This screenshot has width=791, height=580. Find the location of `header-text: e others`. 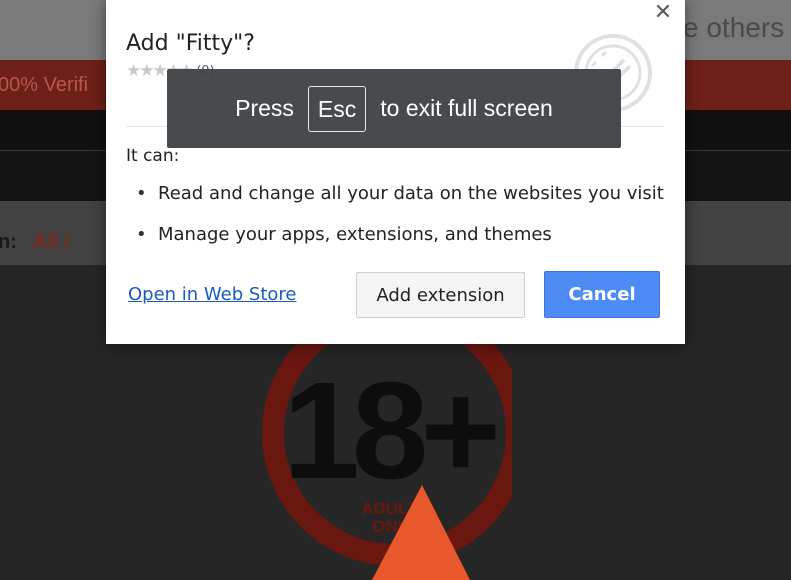

header-text: e others is located at coordinates (734, 27).